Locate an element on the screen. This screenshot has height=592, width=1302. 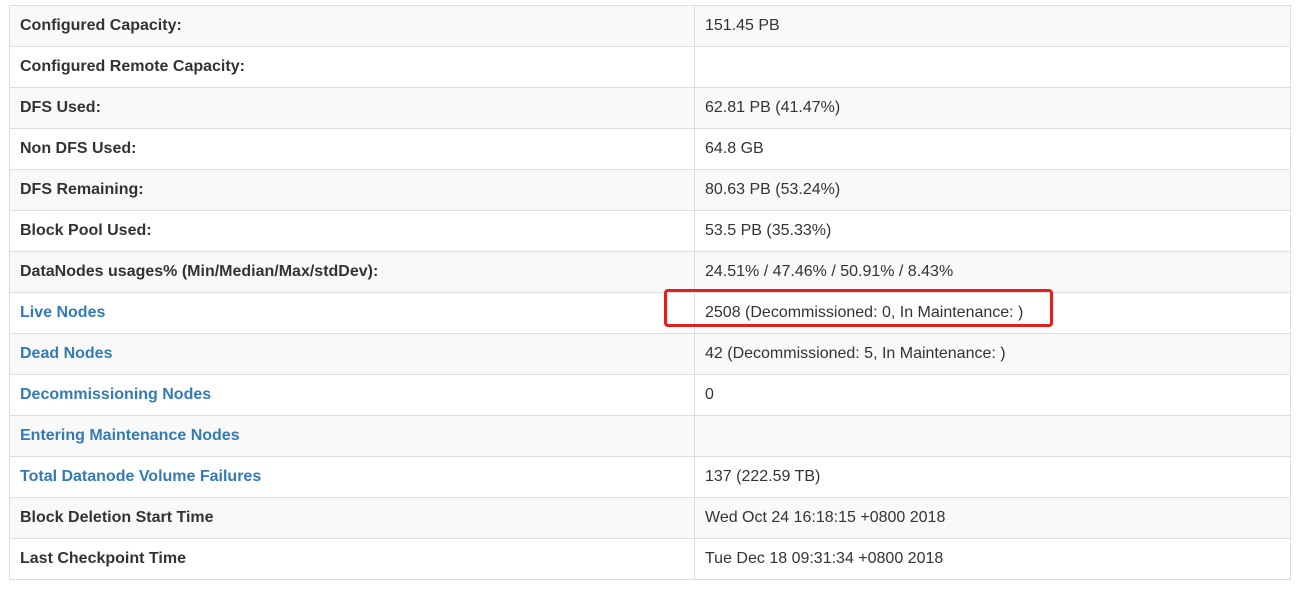
decommissioning-nodes-value: 0 is located at coordinates (709, 394).